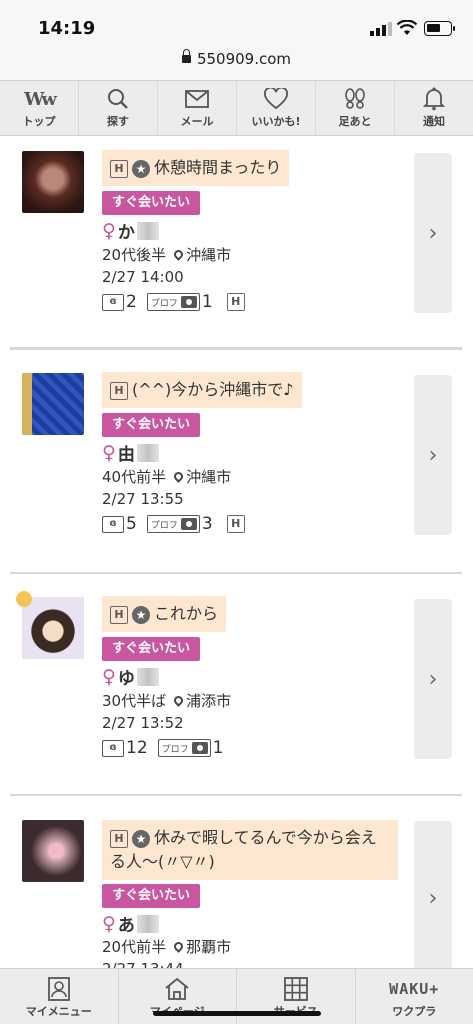  Describe the element at coordinates (276, 99) in the screenshot. I see `heart-icon` at that location.